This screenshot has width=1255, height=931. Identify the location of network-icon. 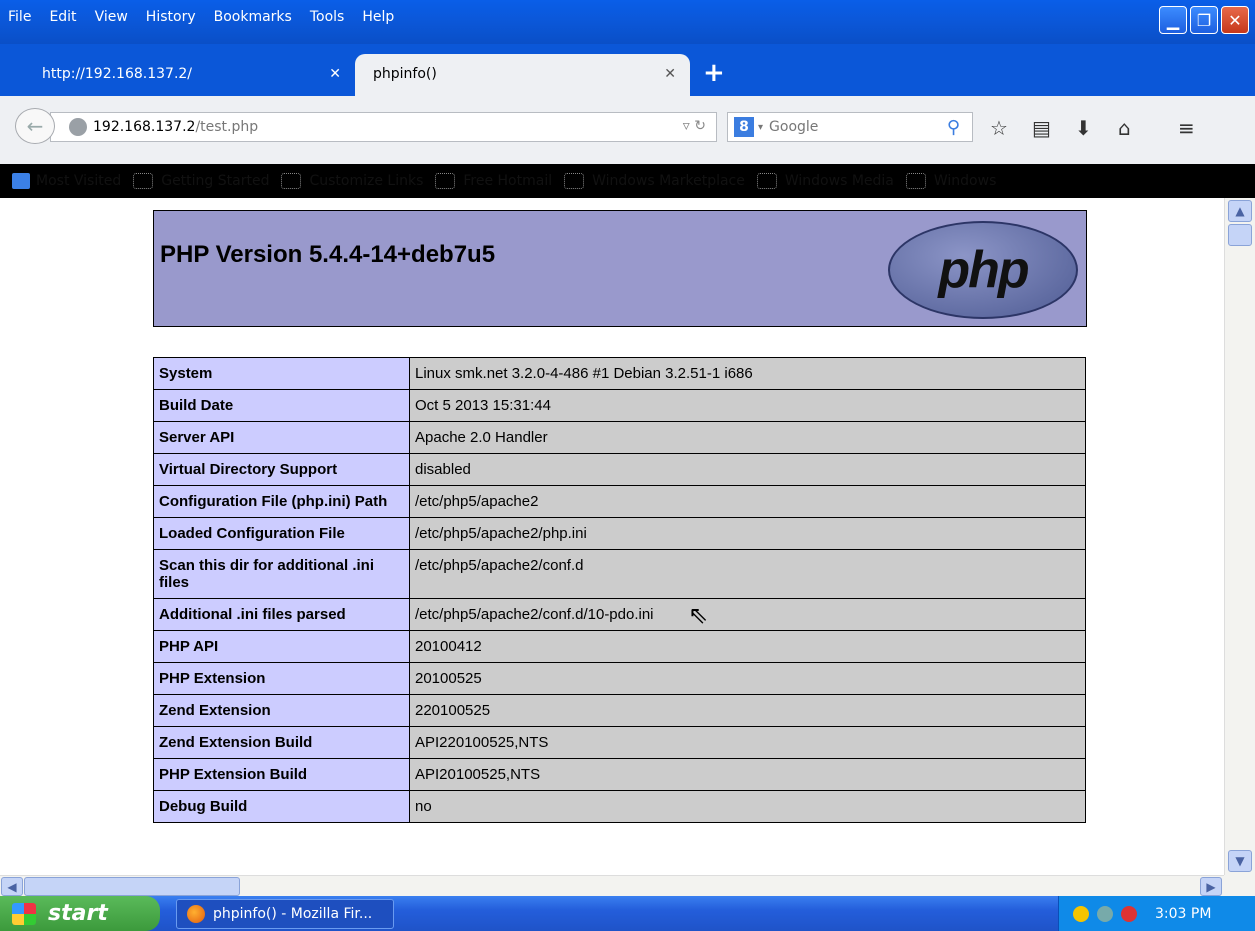
(1105, 913).